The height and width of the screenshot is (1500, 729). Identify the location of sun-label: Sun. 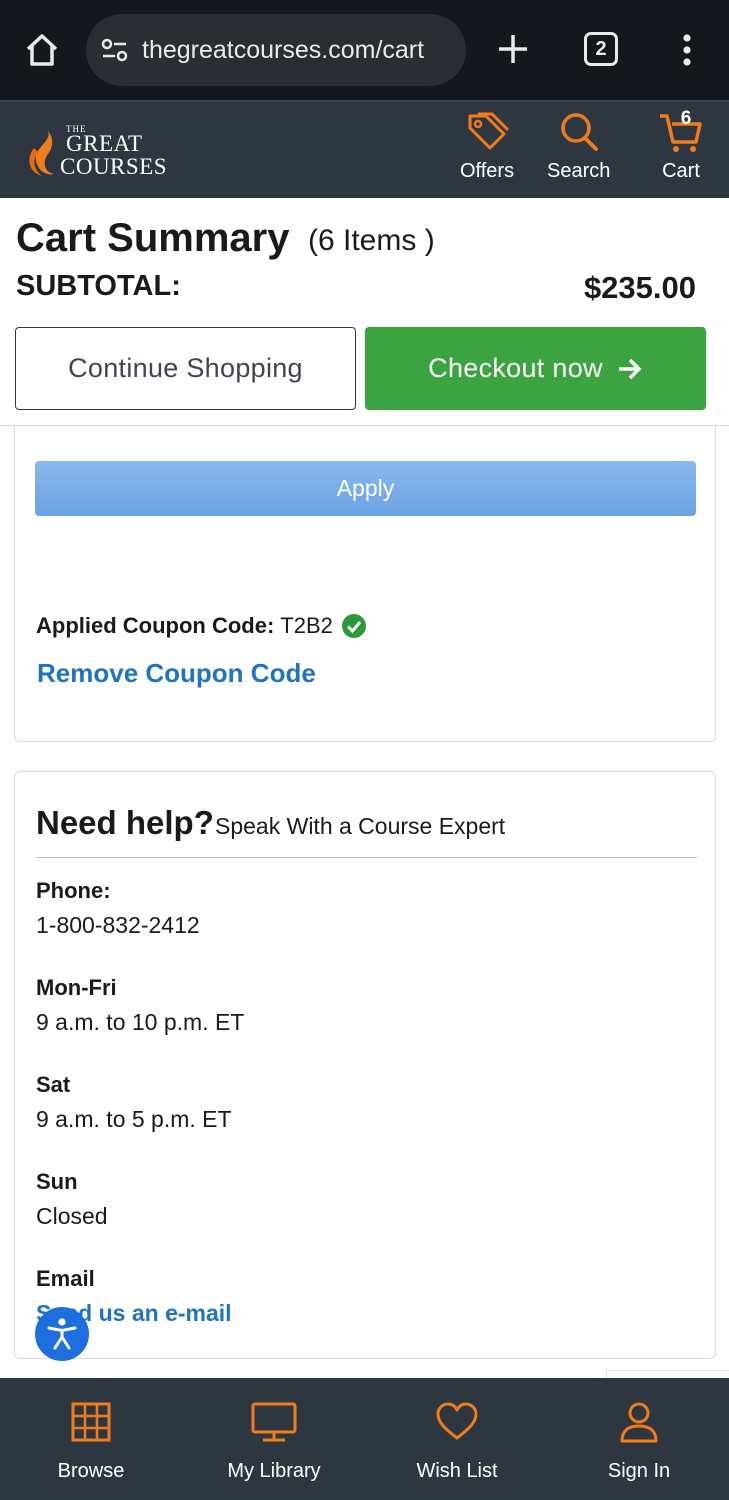
(57, 1181).